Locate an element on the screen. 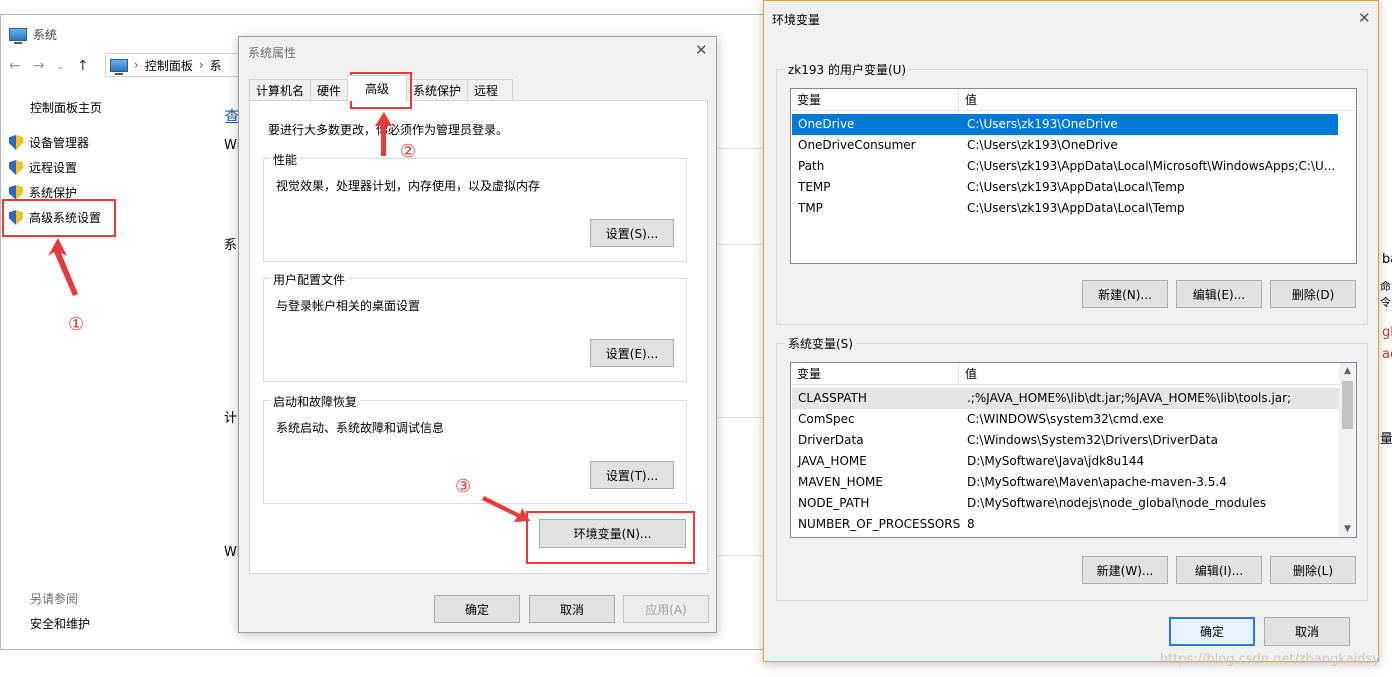 The width and height of the screenshot is (1392, 677). var-name: Path is located at coordinates (811, 166).